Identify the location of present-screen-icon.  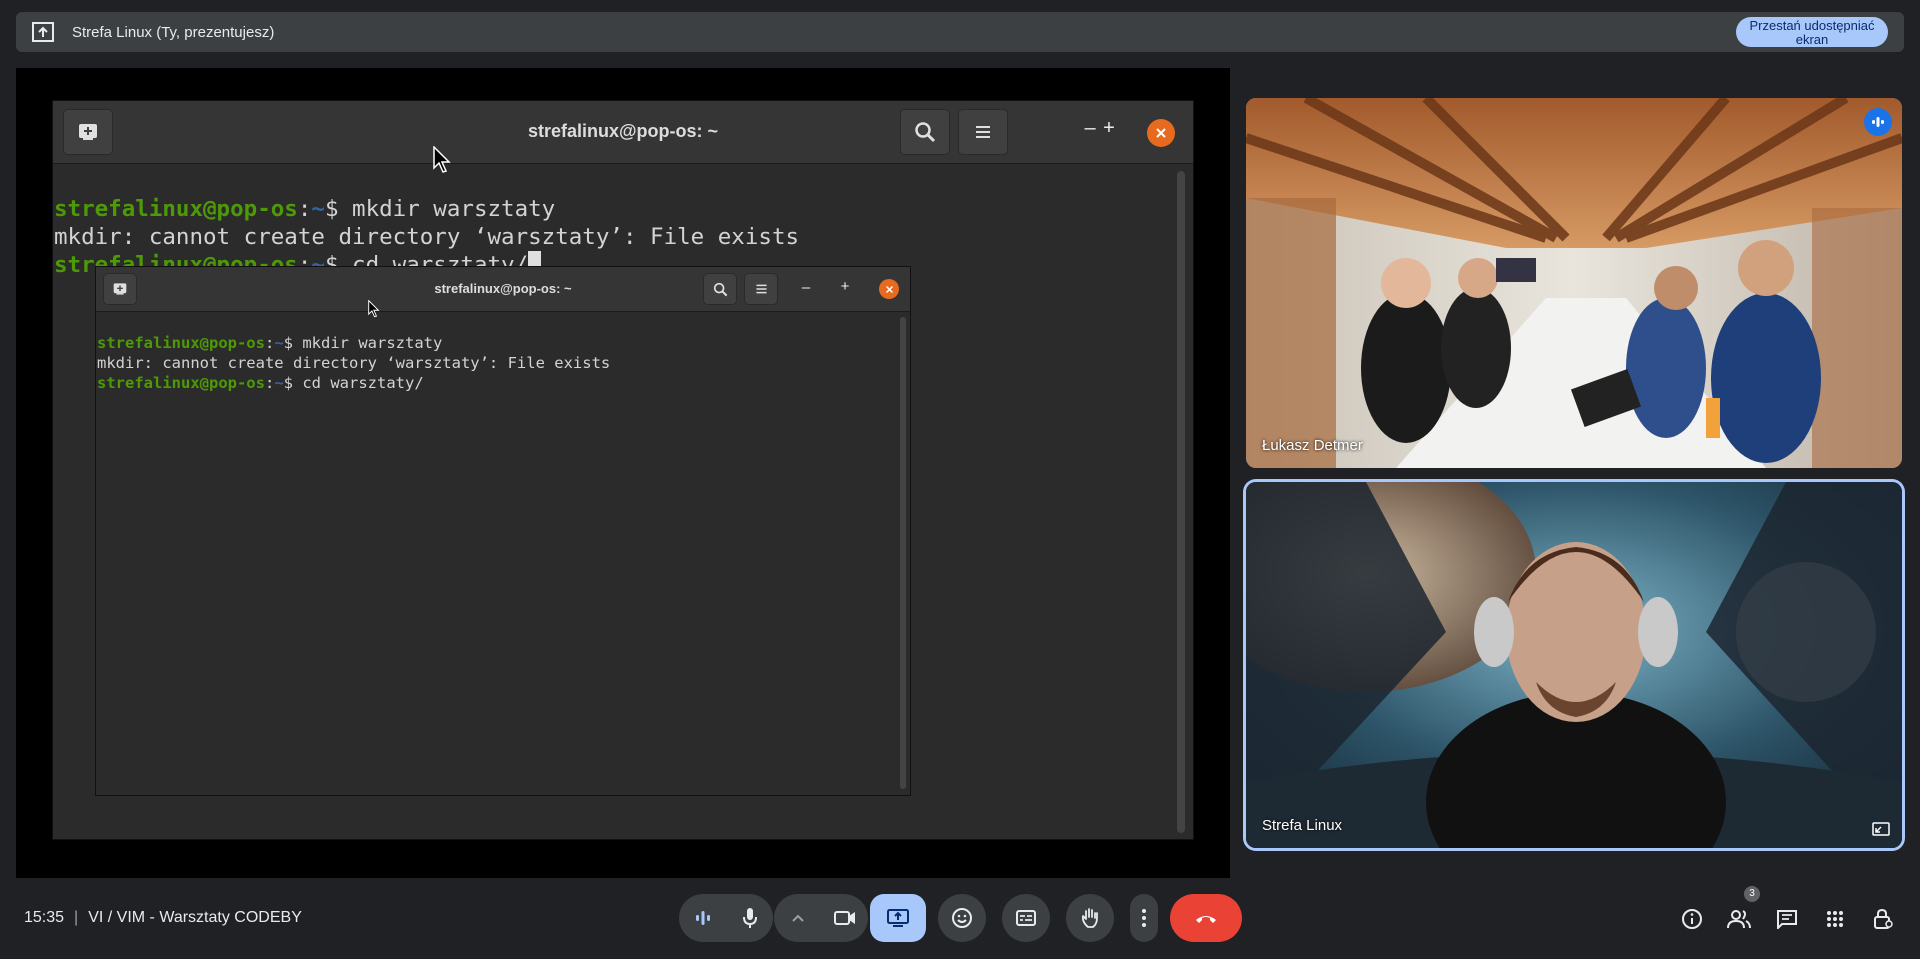
(898, 918).